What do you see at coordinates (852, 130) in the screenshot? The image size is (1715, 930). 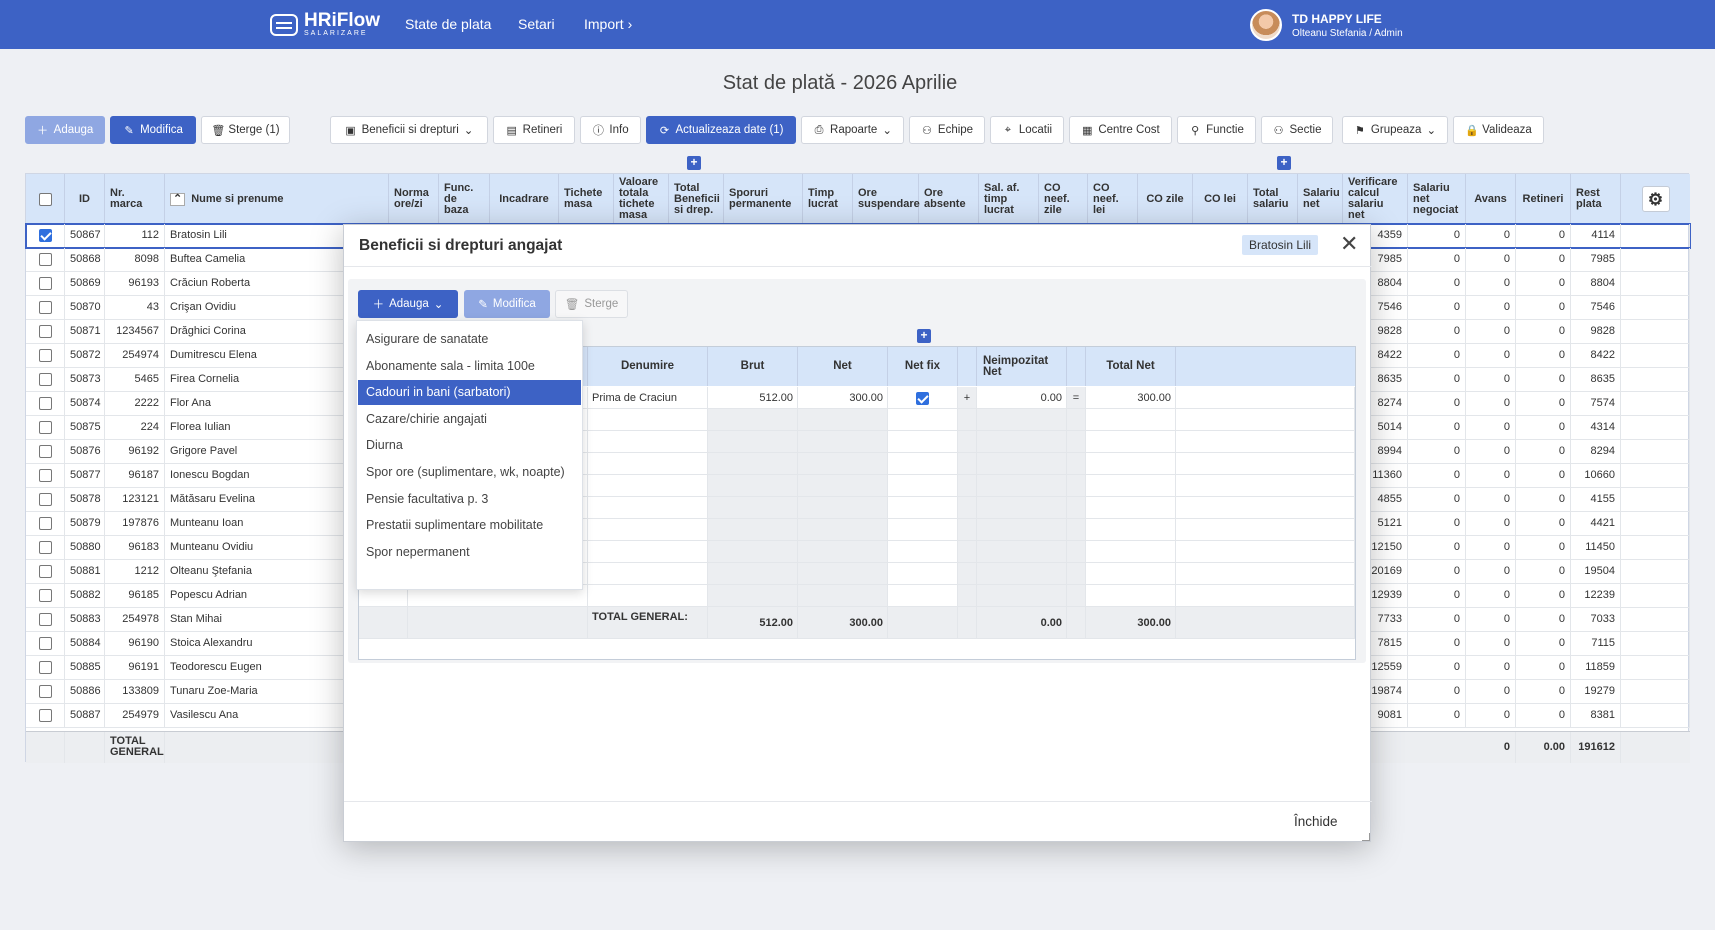 I see `rapoarte-button: ⎙ Rapoarte ⌄` at bounding box center [852, 130].